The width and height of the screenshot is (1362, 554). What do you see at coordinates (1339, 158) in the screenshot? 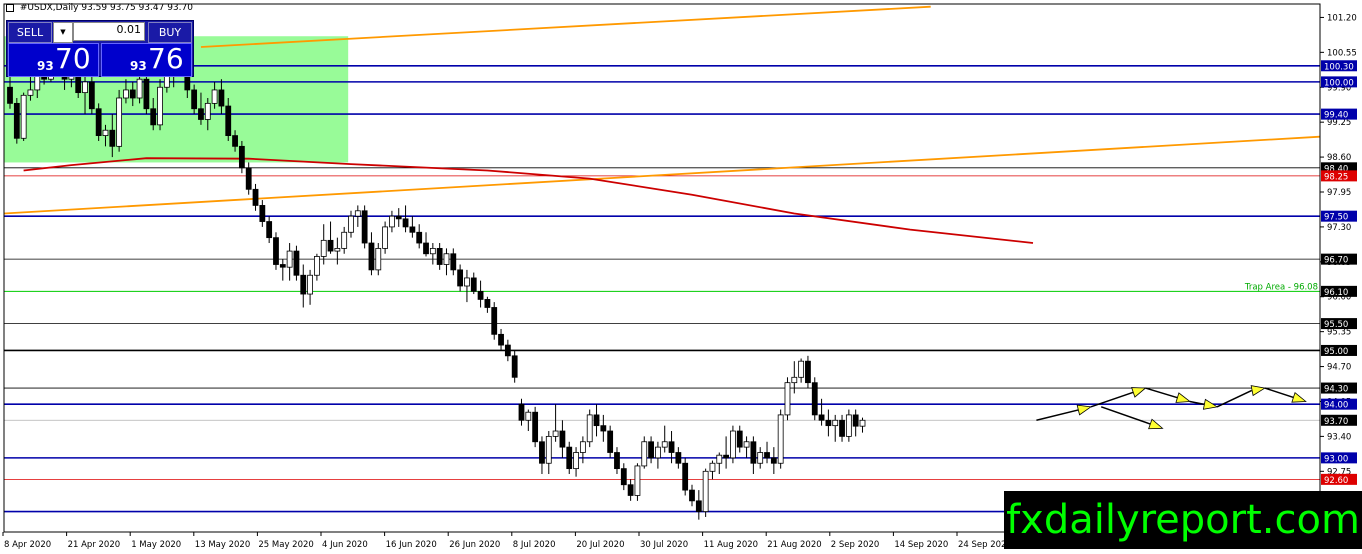
I see `y-tick-label: 98.60` at bounding box center [1339, 158].